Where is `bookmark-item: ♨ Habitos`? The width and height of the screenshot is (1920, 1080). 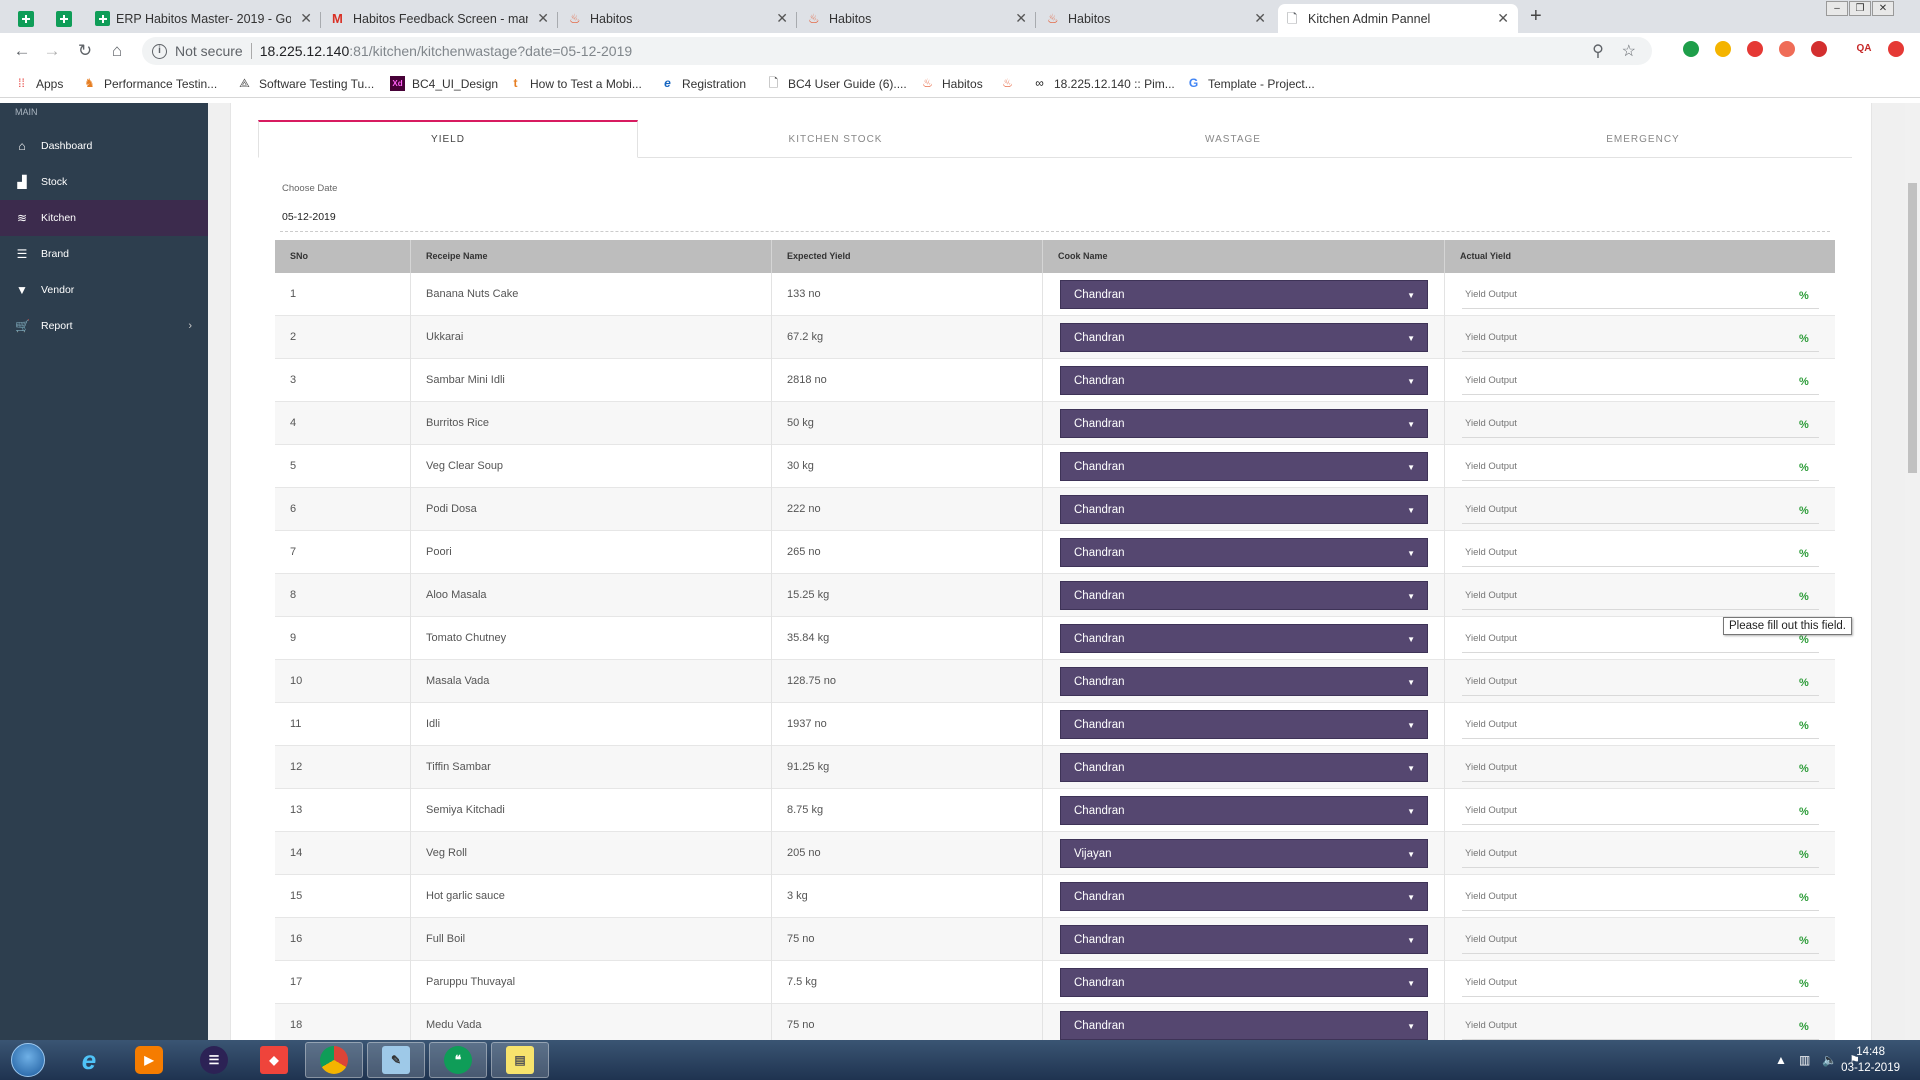
bookmark-item: ♨ Habitos is located at coordinates (951, 83).